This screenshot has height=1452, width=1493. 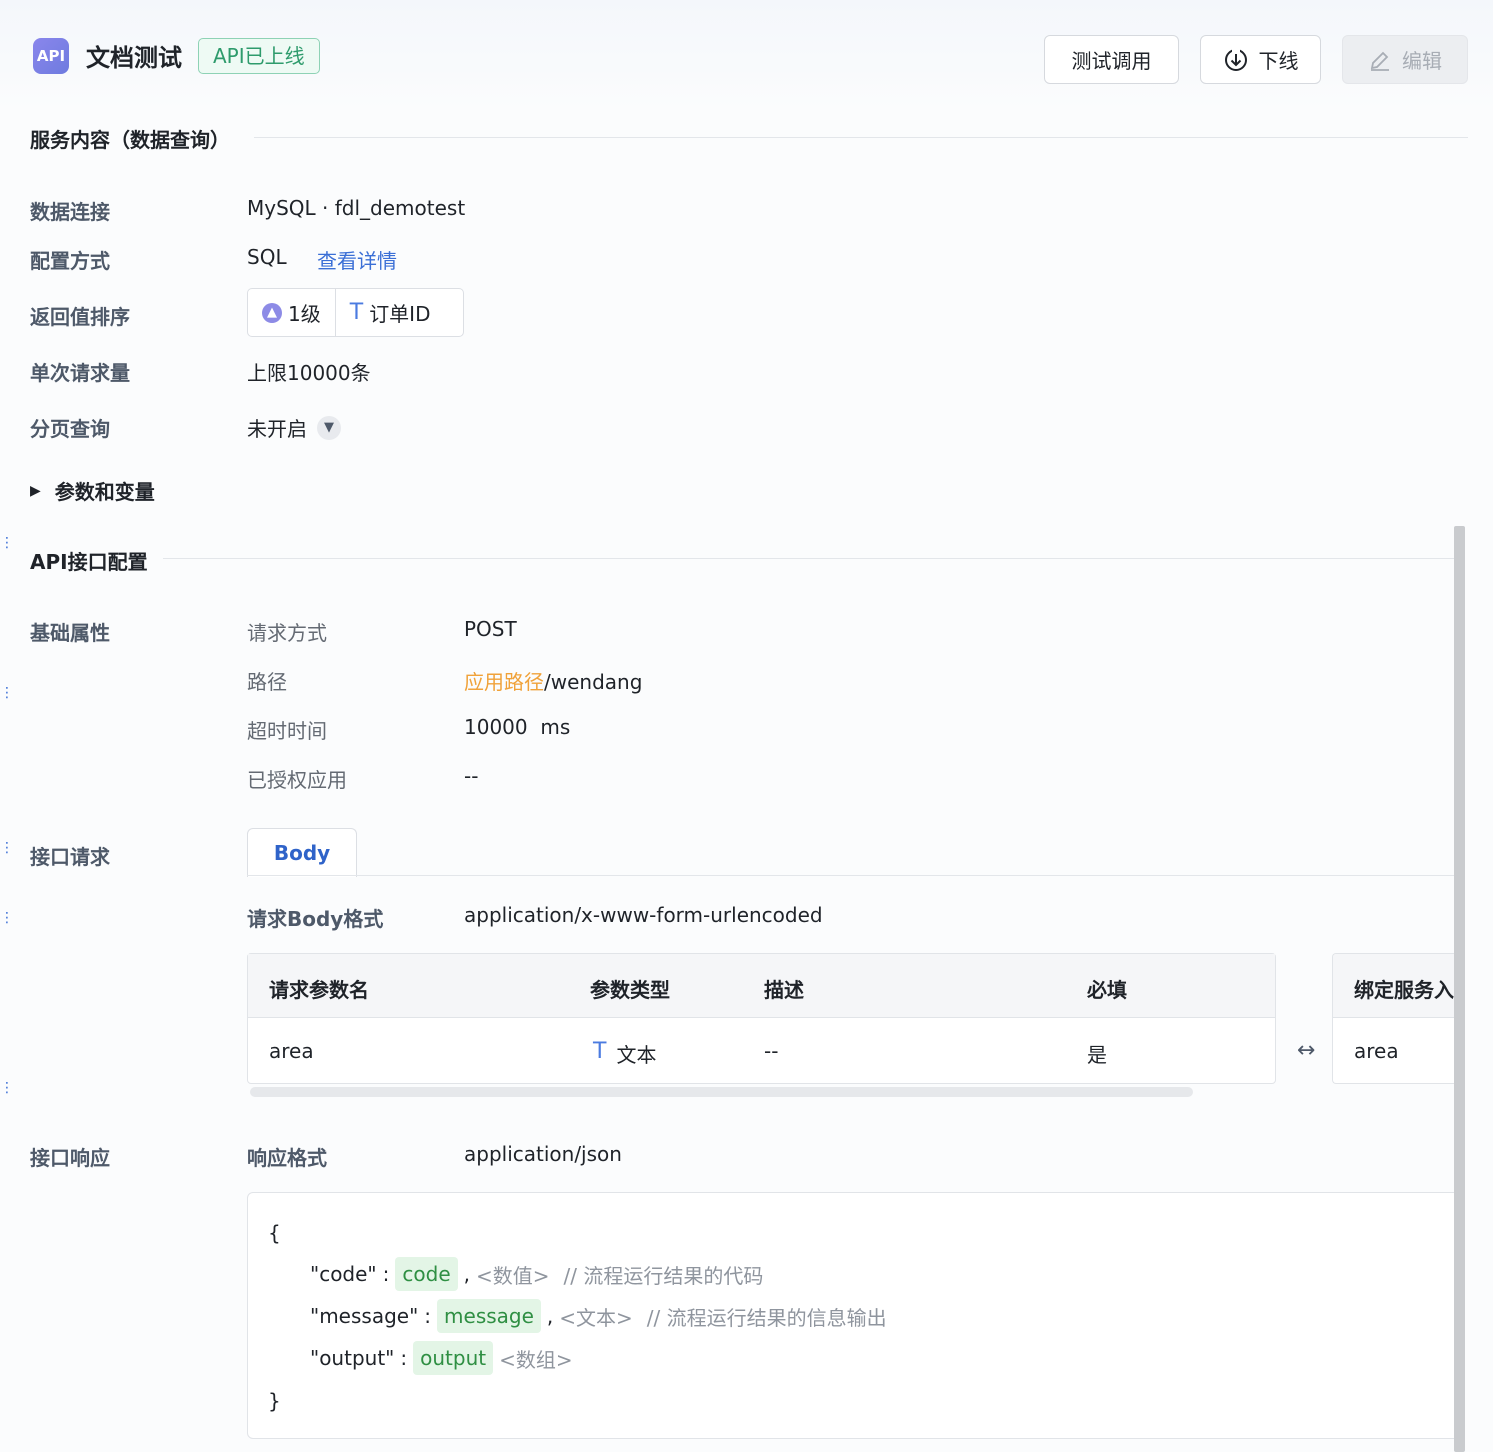 I want to click on column-header: 必填, so click(x=1107, y=990).